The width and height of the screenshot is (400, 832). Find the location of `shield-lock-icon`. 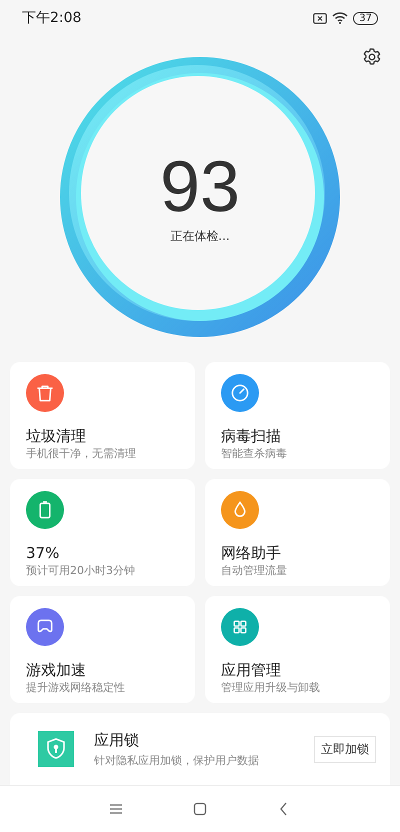

shield-lock-icon is located at coordinates (56, 749).